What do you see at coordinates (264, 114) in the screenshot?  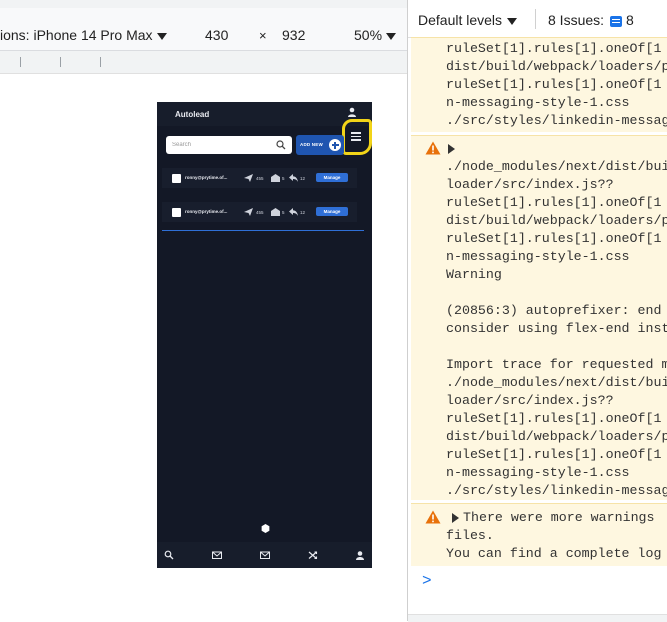 I see `app-header: Autolead` at bounding box center [264, 114].